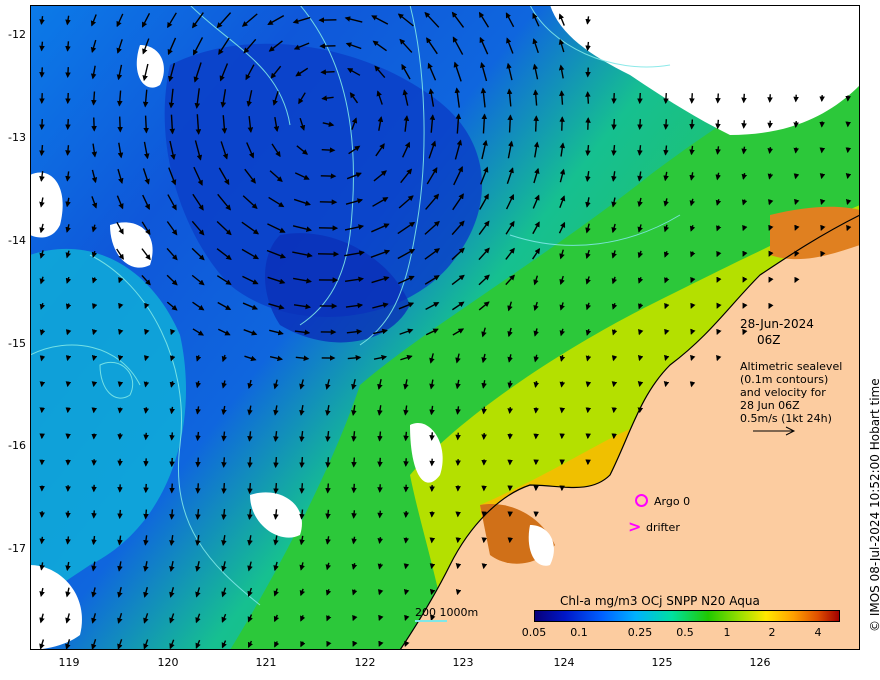  What do you see at coordinates (770, 405) in the screenshot?
I see `legend-line: 28 Jun 06Z` at bounding box center [770, 405].